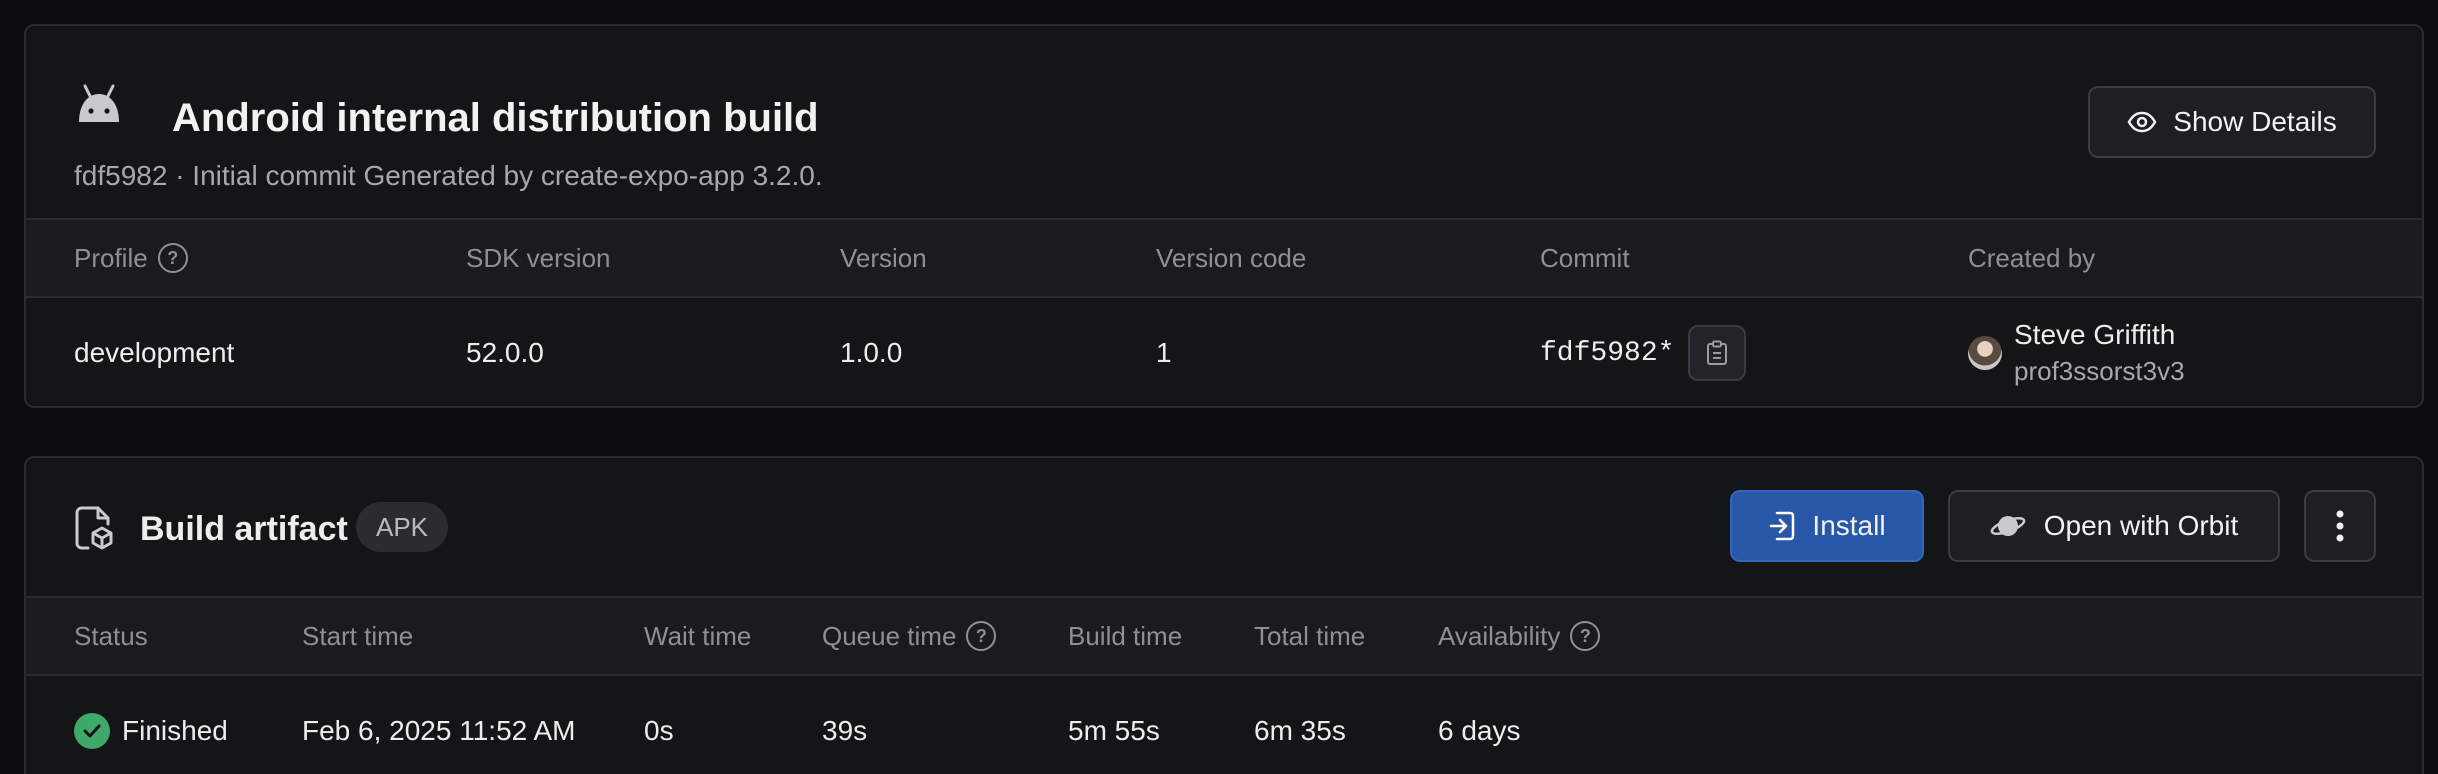 The image size is (2438, 774). What do you see at coordinates (2141, 525) in the screenshot?
I see `open-with-orbit-label: Open with Orbit` at bounding box center [2141, 525].